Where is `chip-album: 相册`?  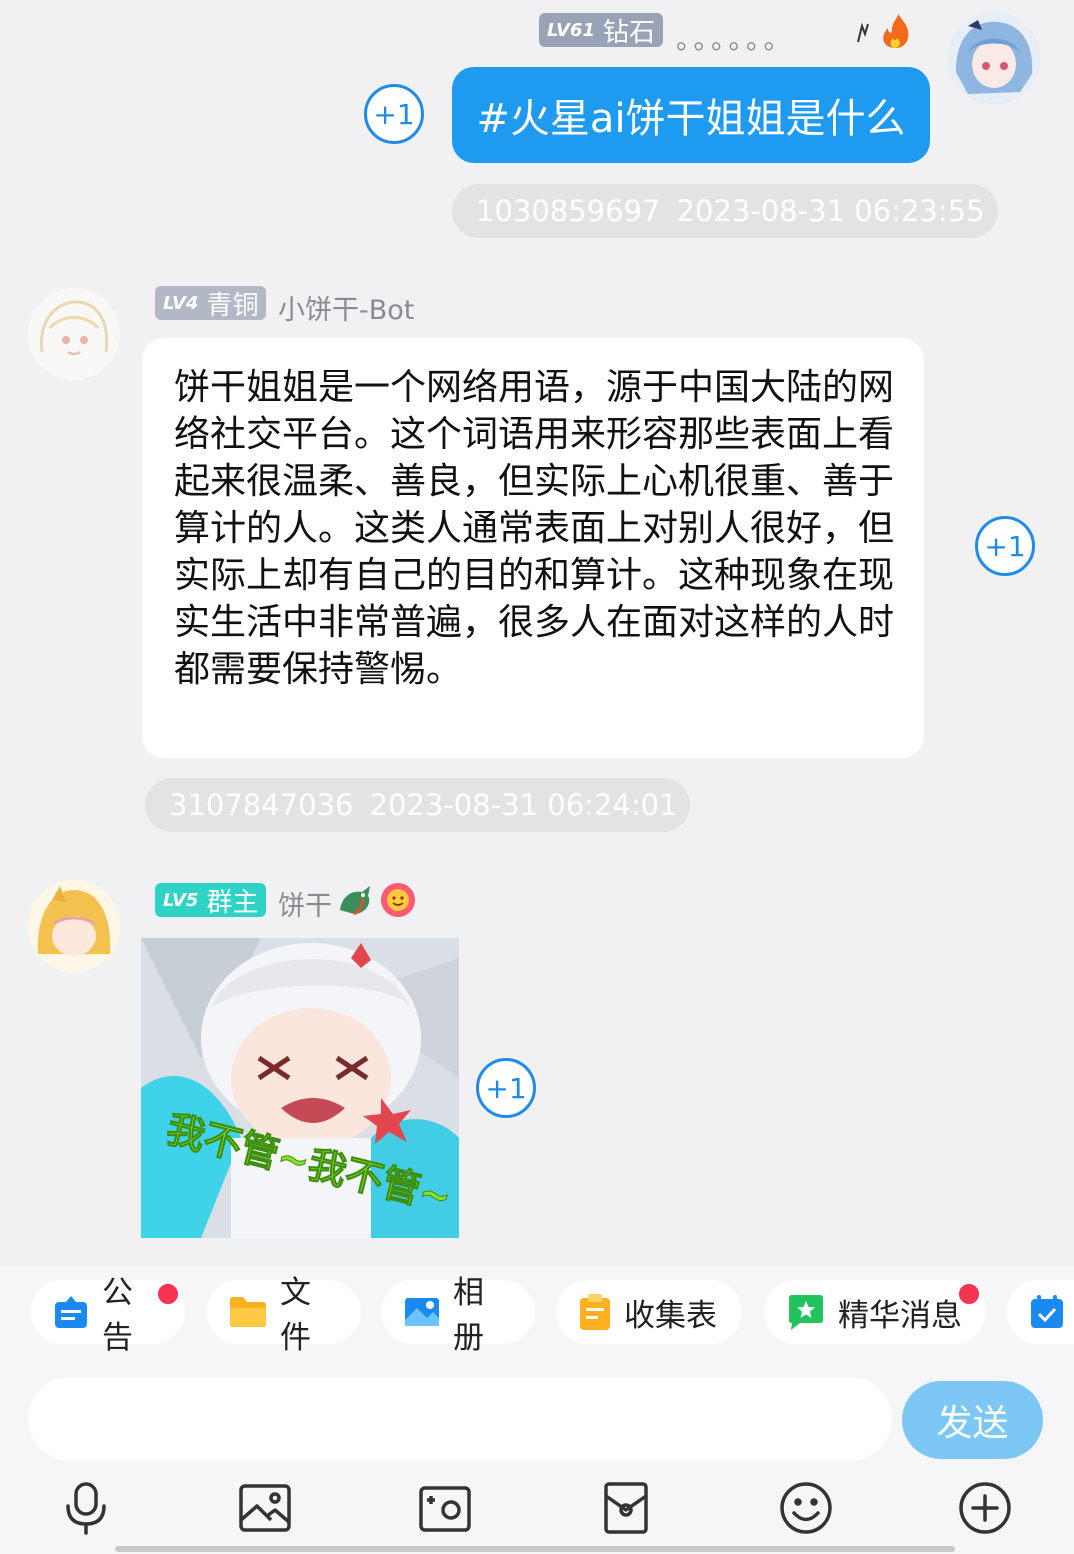
chip-album: 相册 is located at coordinates (458, 1315).